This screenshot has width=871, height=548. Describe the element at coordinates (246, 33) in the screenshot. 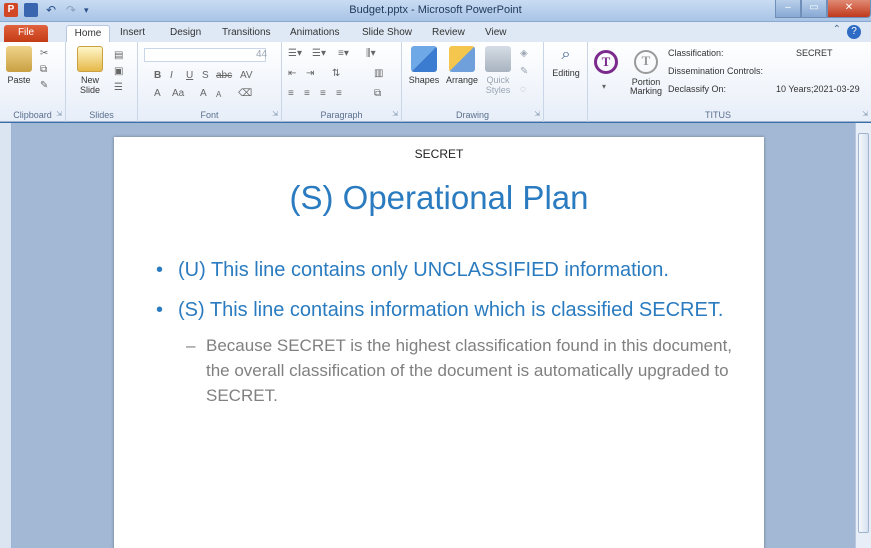

I see `tab-transitions: Transitions` at that location.